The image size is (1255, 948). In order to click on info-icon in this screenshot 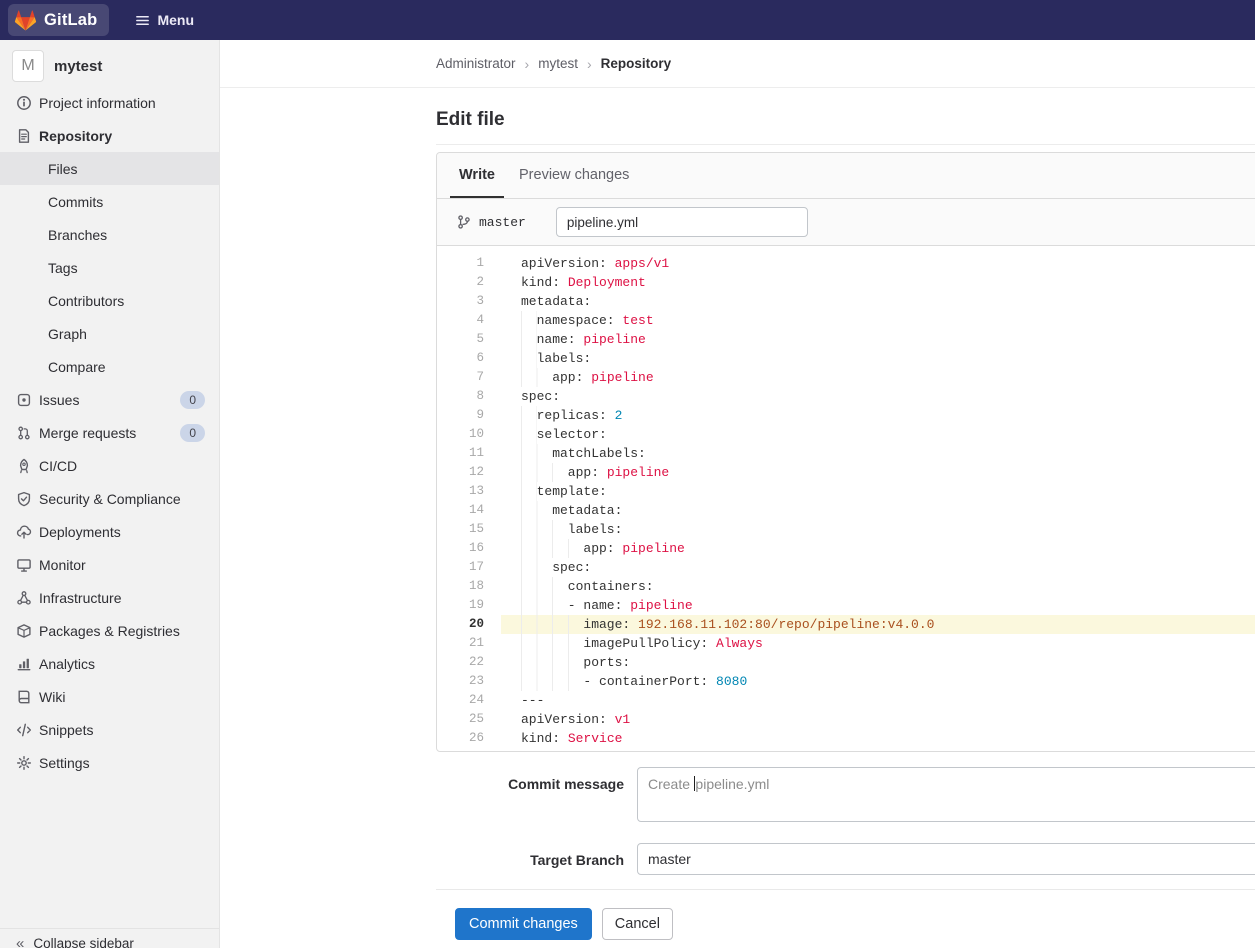, I will do `click(24, 103)`.